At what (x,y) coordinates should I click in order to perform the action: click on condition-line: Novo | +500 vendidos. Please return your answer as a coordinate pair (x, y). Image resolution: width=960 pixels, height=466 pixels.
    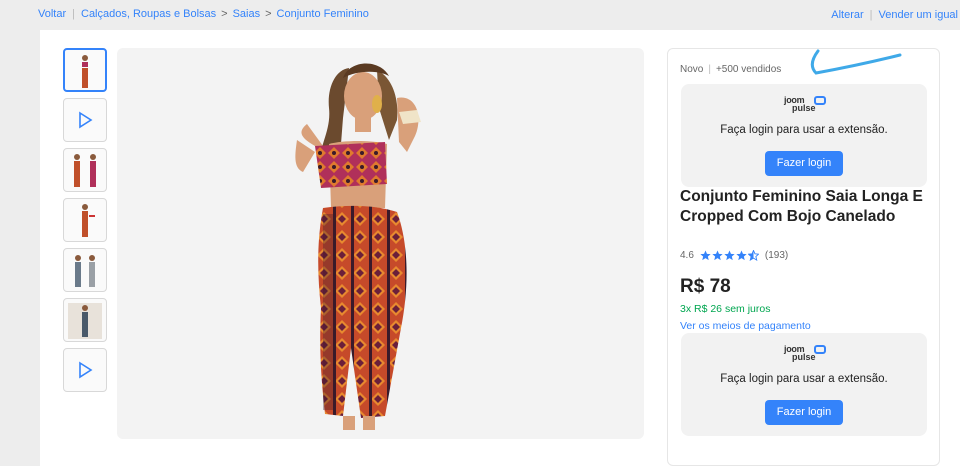
    Looking at the image, I should click on (730, 69).